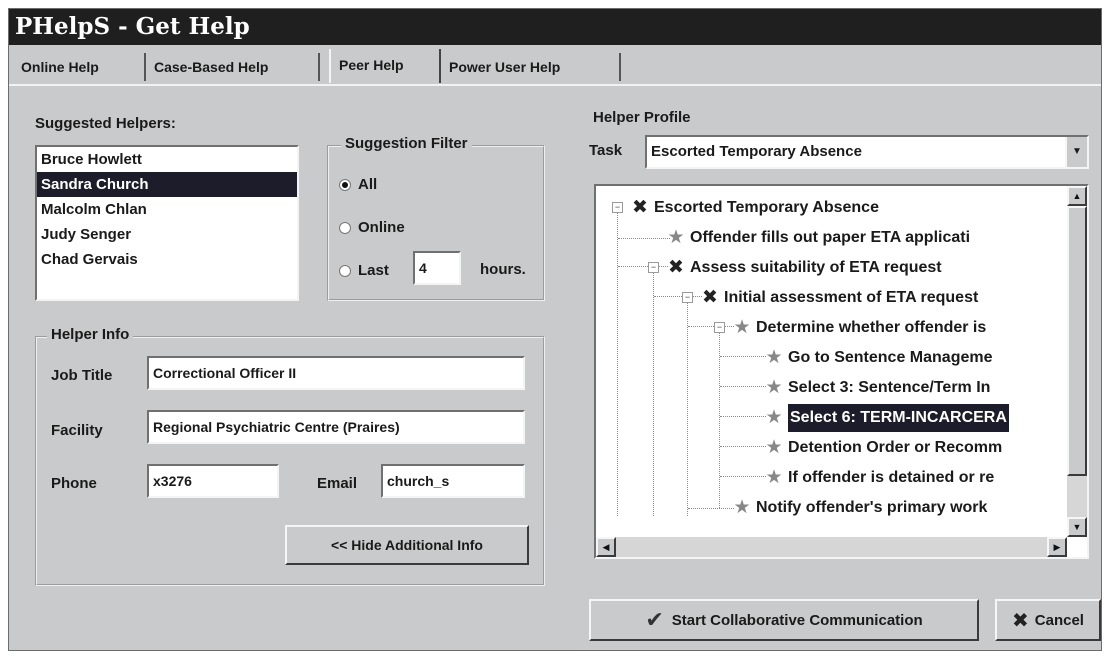 Image resolution: width=1108 pixels, height=657 pixels. What do you see at coordinates (830, 237) in the screenshot?
I see `tree-node-label: Offender fills out paper ETA applicati` at bounding box center [830, 237].